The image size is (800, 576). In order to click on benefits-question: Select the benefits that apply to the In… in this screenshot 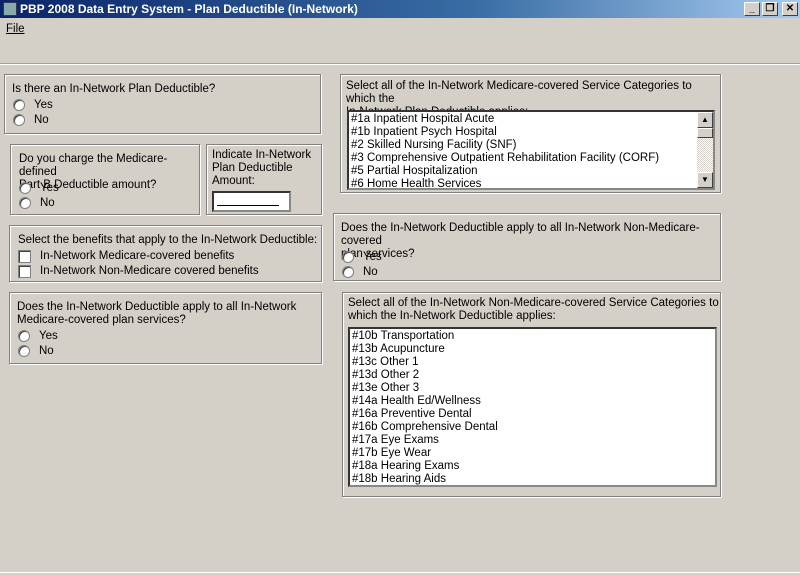, I will do `click(168, 240)`.